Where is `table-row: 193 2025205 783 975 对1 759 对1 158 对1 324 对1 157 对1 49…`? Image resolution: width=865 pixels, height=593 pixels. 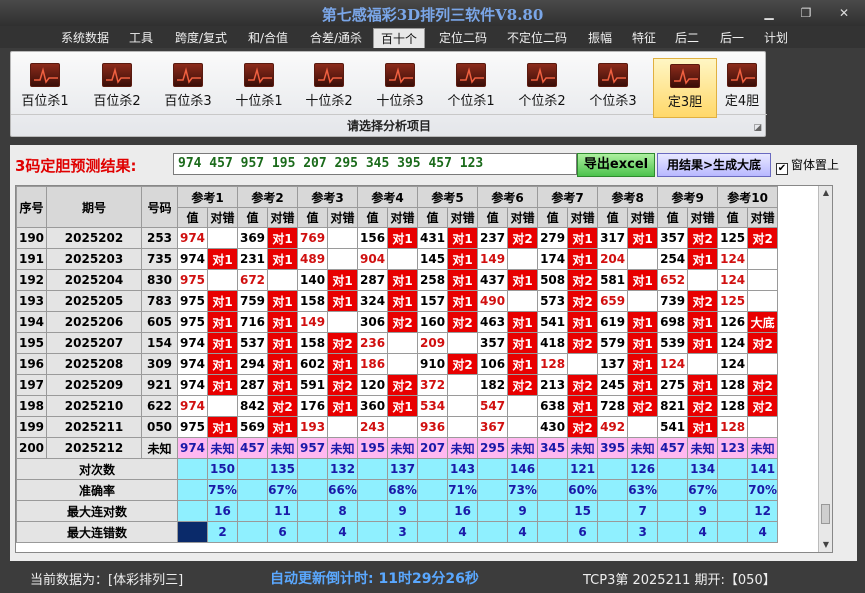 table-row: 193 2025205 783 975 对1 759 对1 158 对1 324 对1 157 对1 49… is located at coordinates (397, 301).